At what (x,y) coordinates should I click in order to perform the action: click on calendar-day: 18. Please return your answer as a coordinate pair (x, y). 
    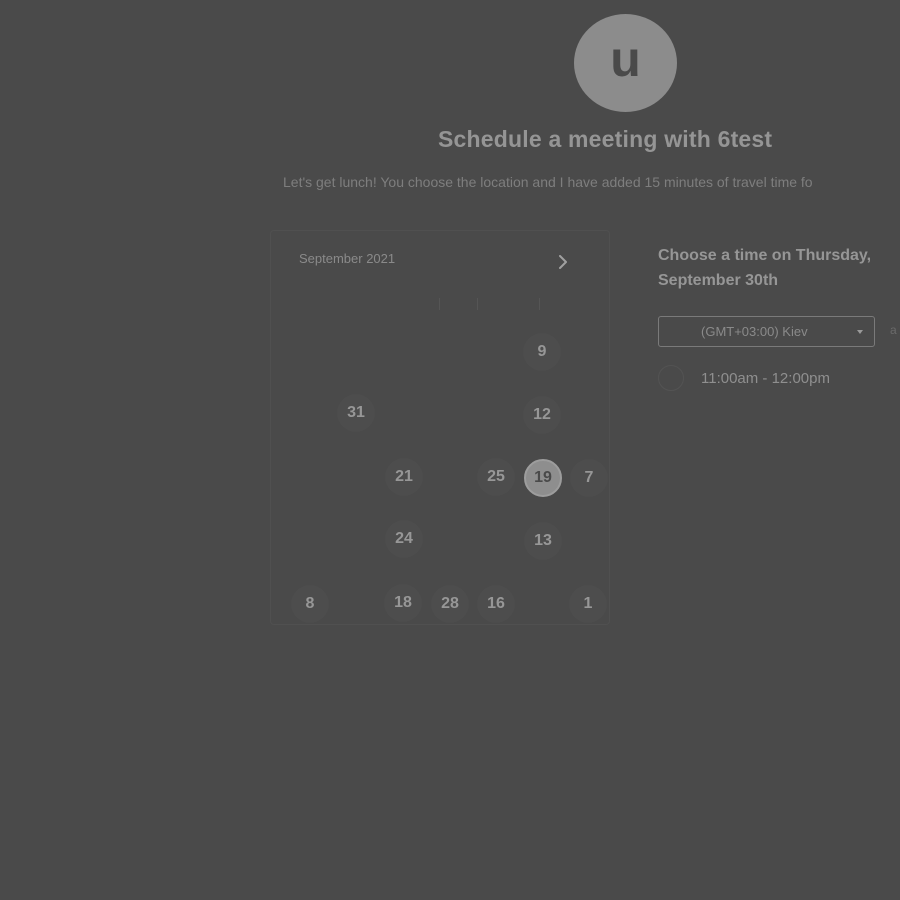
    Looking at the image, I should click on (403, 603).